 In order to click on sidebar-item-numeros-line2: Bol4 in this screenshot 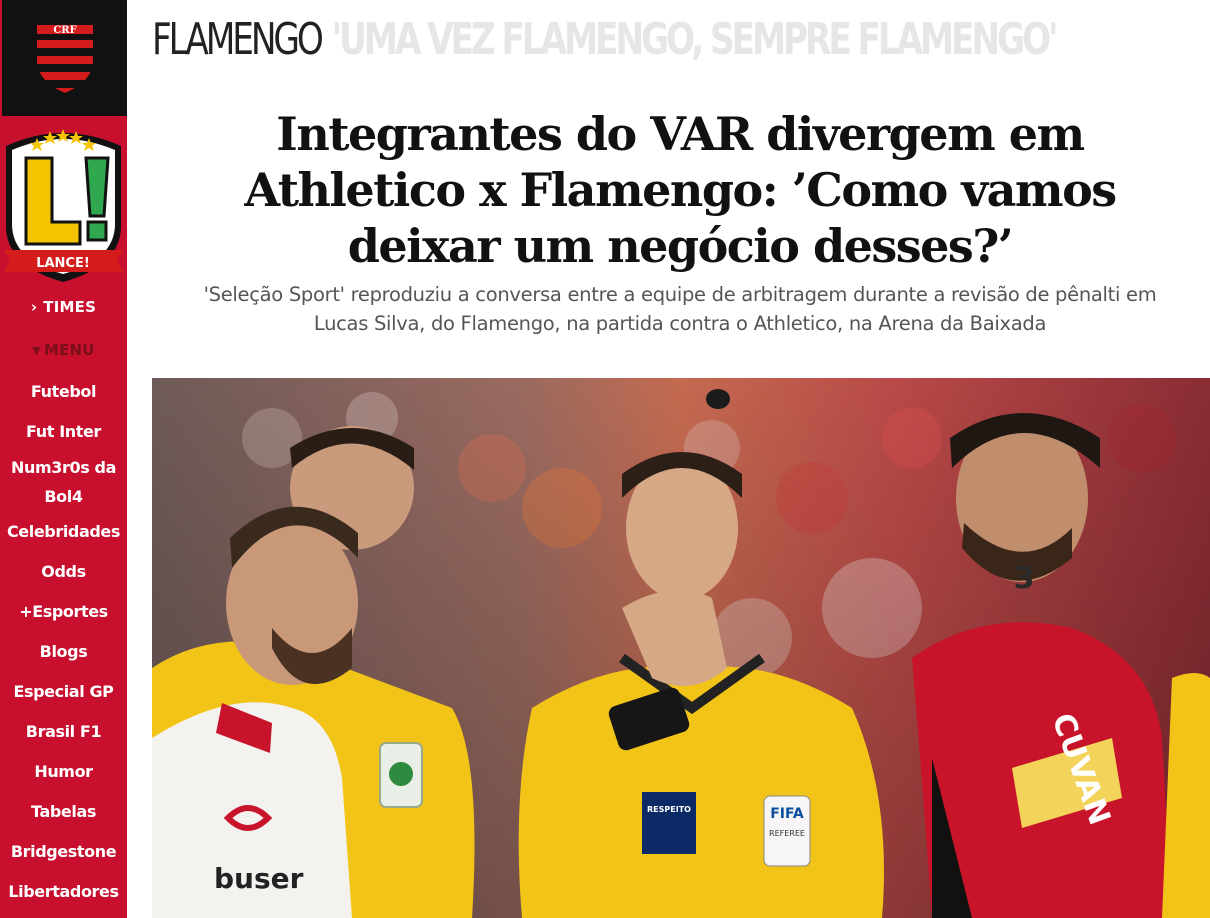, I will do `click(63, 497)`.